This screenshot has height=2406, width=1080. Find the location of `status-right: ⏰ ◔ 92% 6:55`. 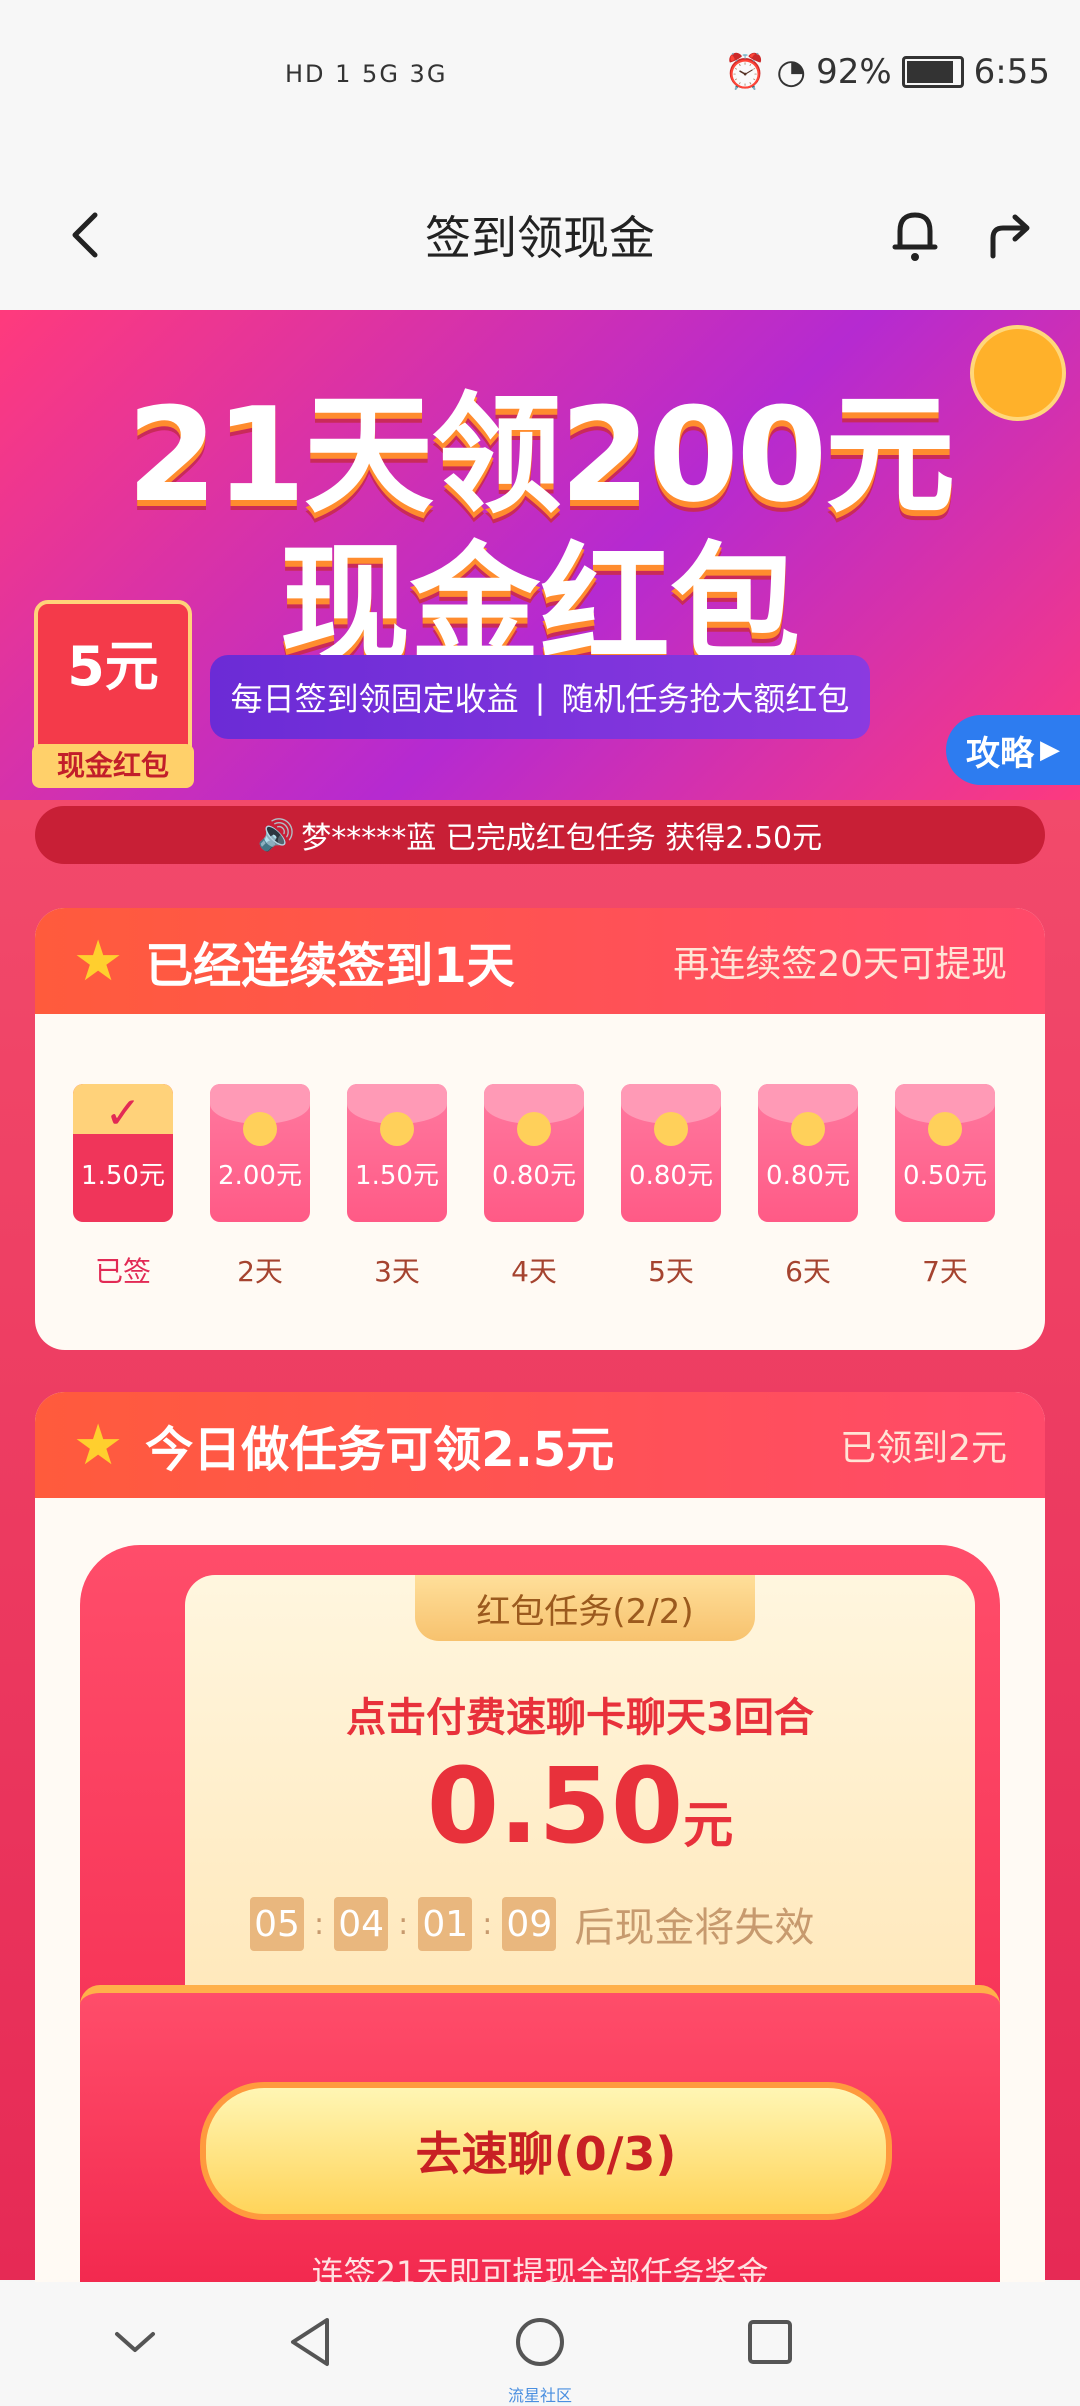

status-right: ⏰ ◔ 92% 6:55 is located at coordinates (887, 72).